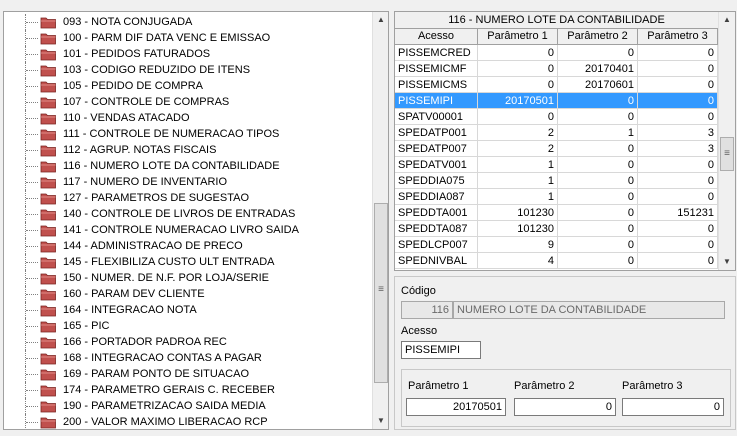 This screenshot has height=436, width=737. I want to click on param2-input: 0, so click(565, 407).